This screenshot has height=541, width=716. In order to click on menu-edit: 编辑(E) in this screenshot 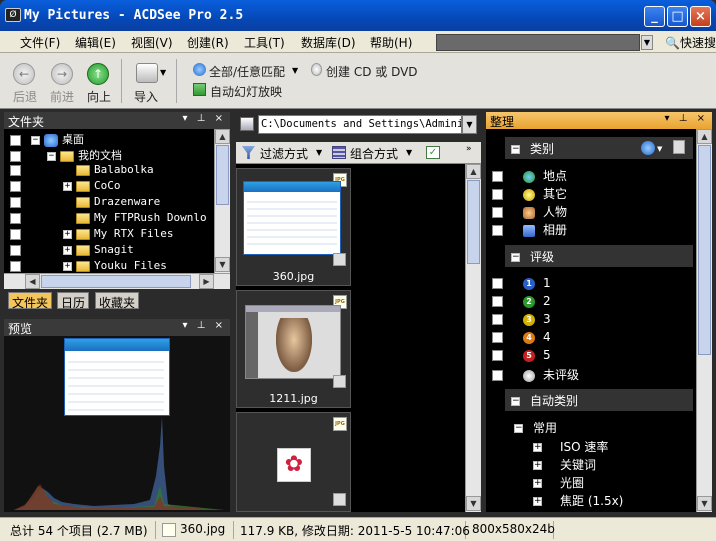, I will do `click(95, 42)`.